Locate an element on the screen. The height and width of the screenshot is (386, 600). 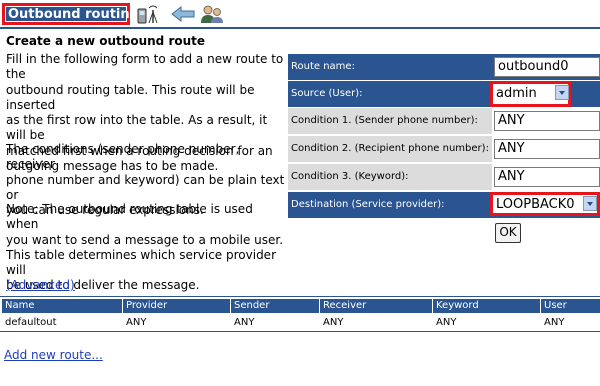
destination-select-value: LOOPBACK0 is located at coordinates (535, 204).